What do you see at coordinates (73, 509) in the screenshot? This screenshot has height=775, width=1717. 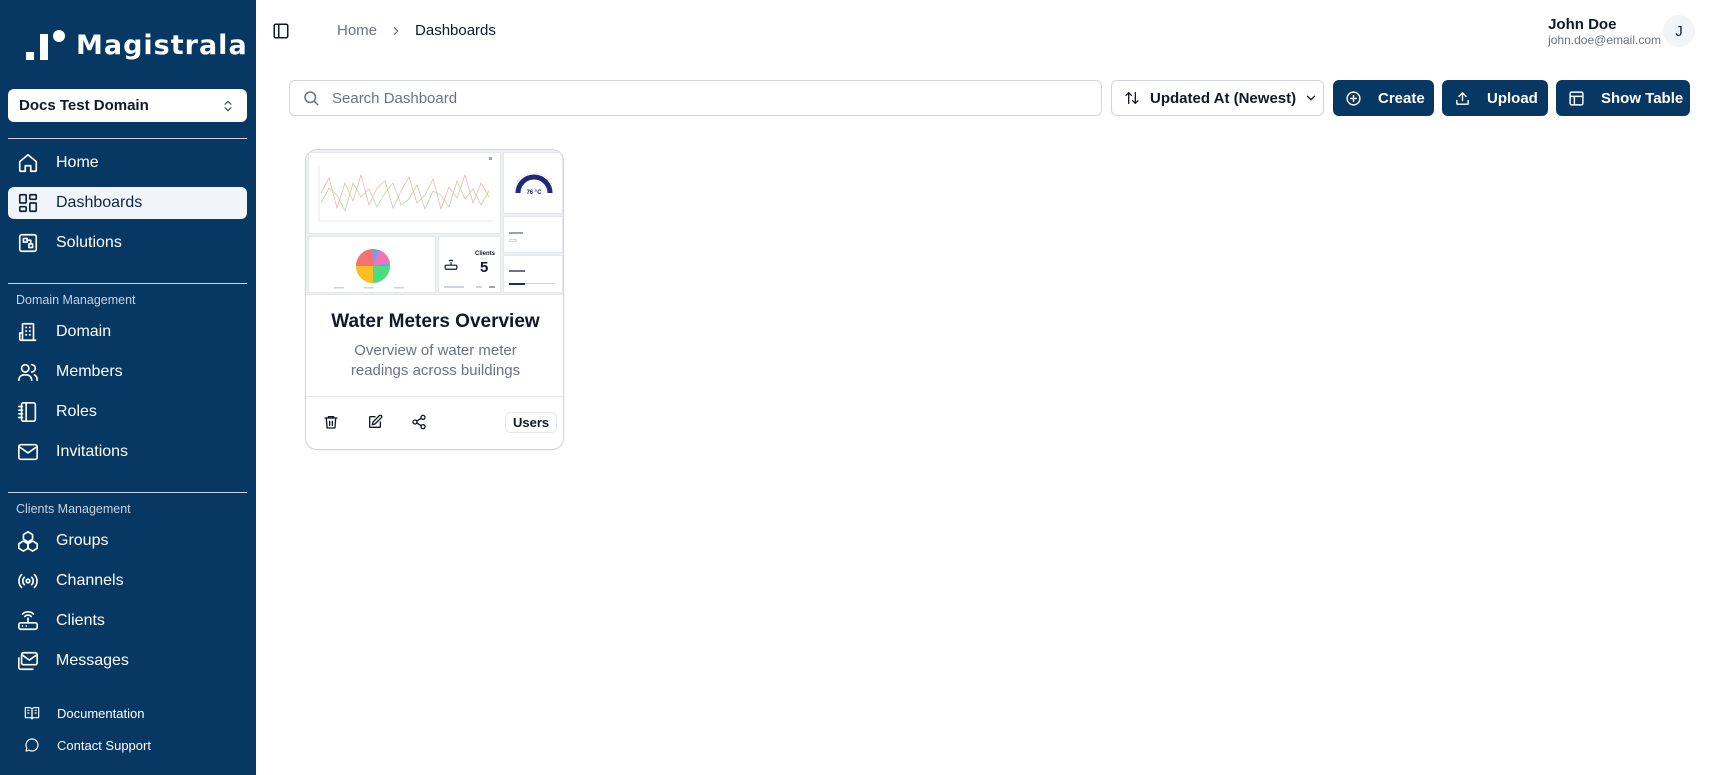 I see `section-label-clients-management: Clients Management` at bounding box center [73, 509].